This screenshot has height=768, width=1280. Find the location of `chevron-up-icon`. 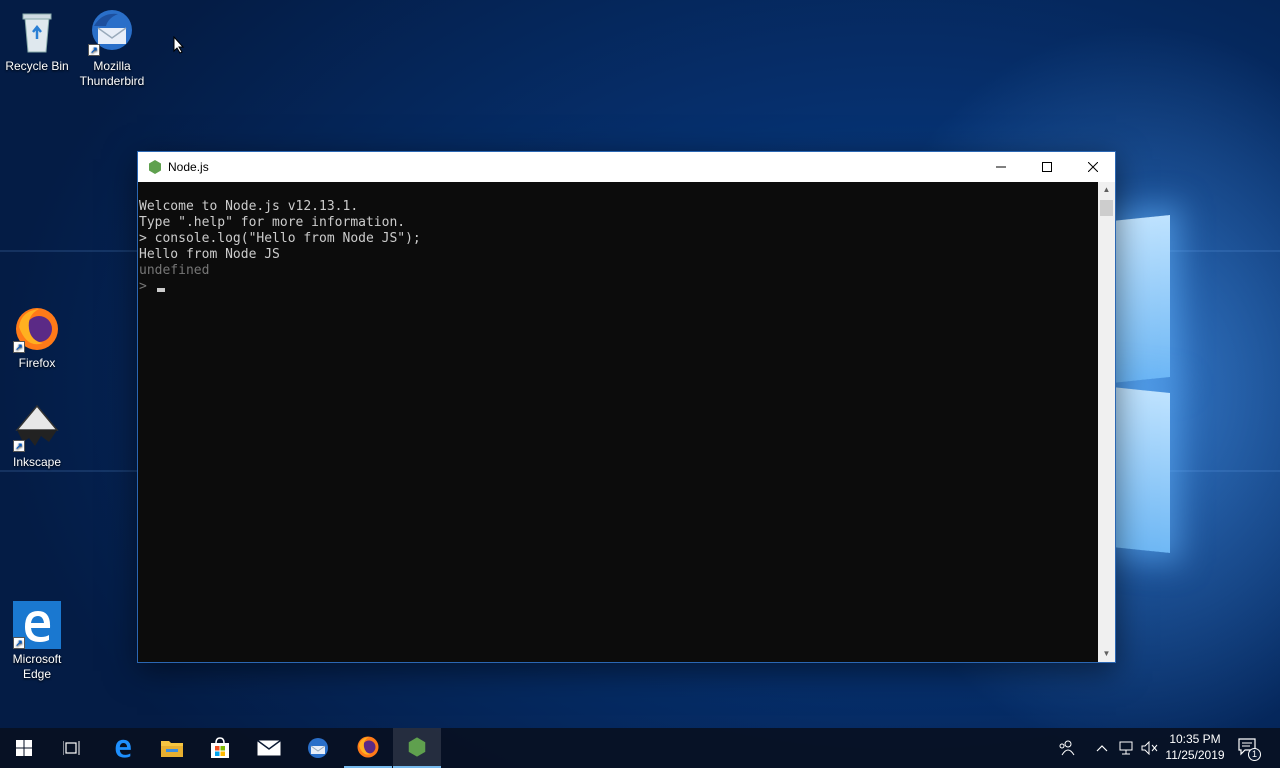

chevron-up-icon is located at coordinates (1102, 748).